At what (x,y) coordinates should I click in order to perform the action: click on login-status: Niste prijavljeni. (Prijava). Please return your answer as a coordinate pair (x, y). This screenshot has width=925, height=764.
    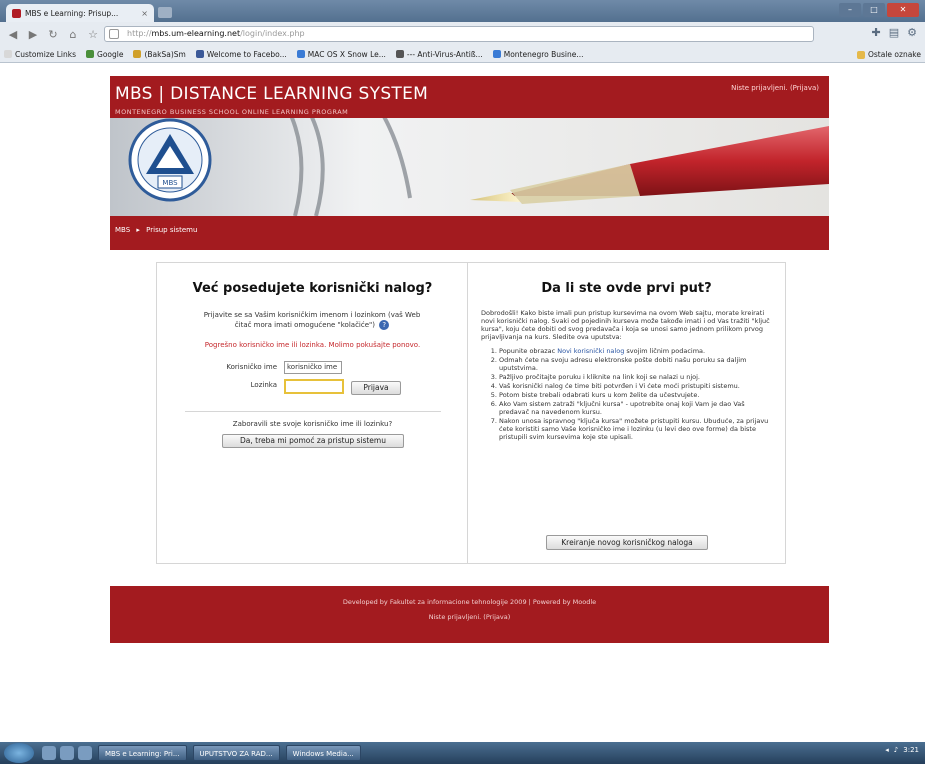
    Looking at the image, I should click on (775, 88).